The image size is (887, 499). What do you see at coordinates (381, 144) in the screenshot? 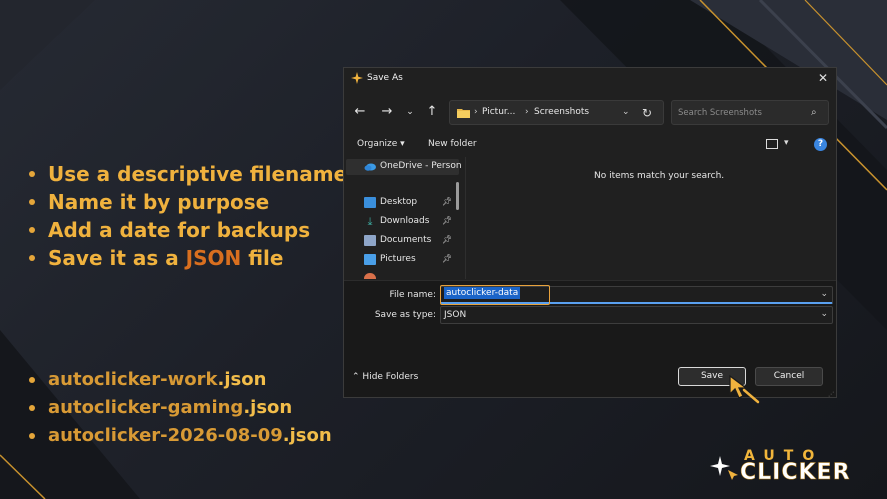
I see `organize-button: Organize ▾` at bounding box center [381, 144].